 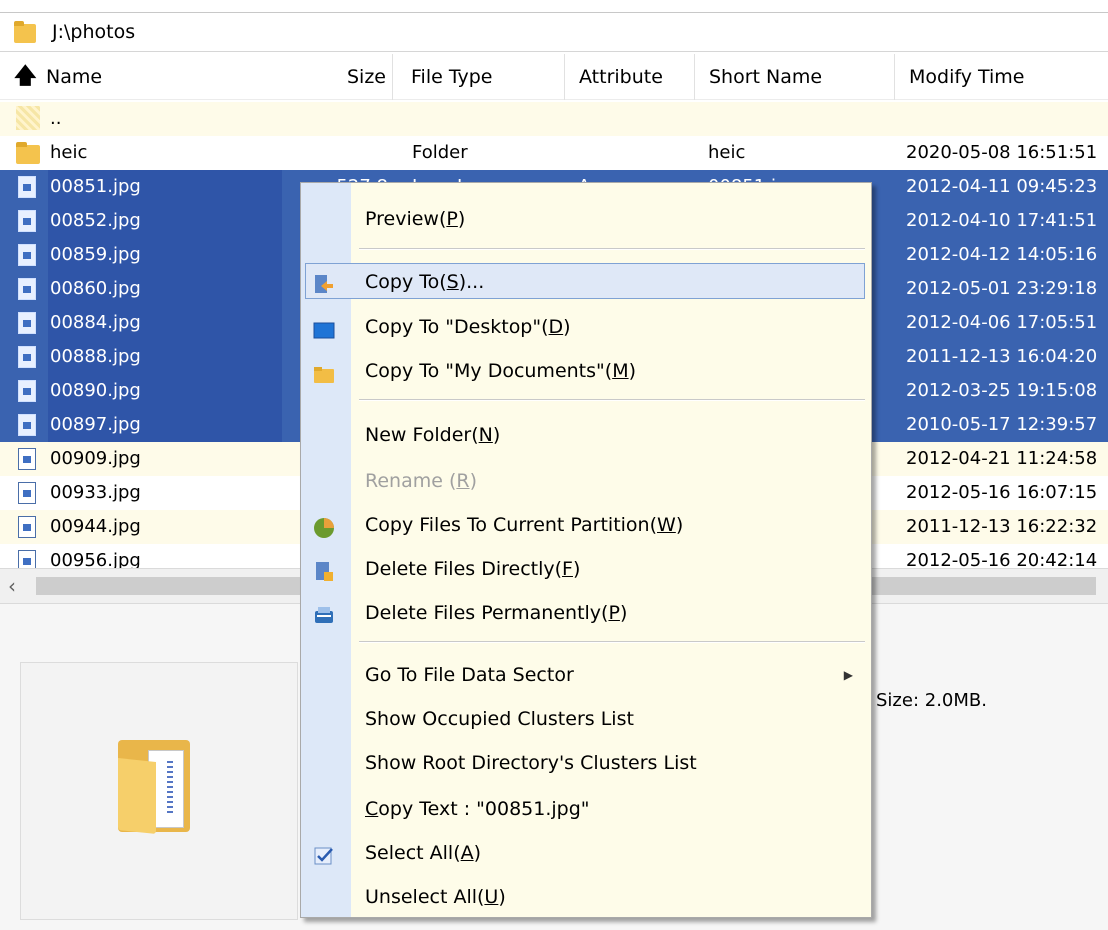 I want to click on menu-item-copy-to-my-documents: Copy To "My Documents"(M), so click(x=586, y=371).